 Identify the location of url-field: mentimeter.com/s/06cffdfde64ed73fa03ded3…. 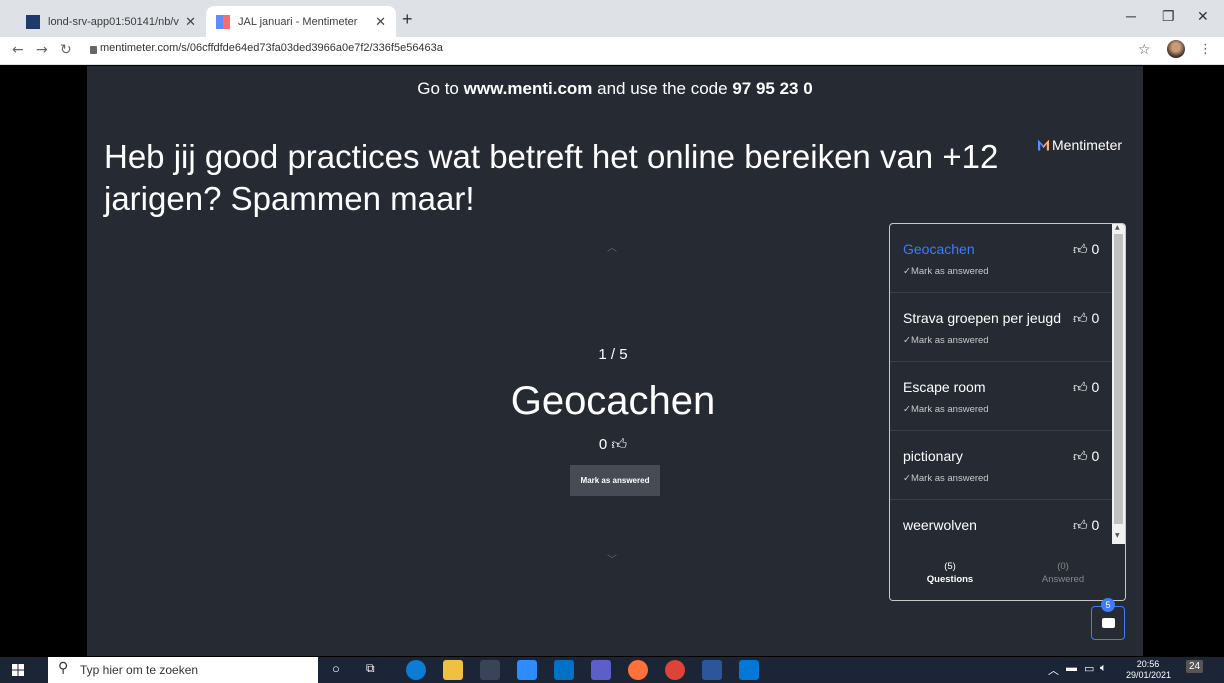
(271, 48).